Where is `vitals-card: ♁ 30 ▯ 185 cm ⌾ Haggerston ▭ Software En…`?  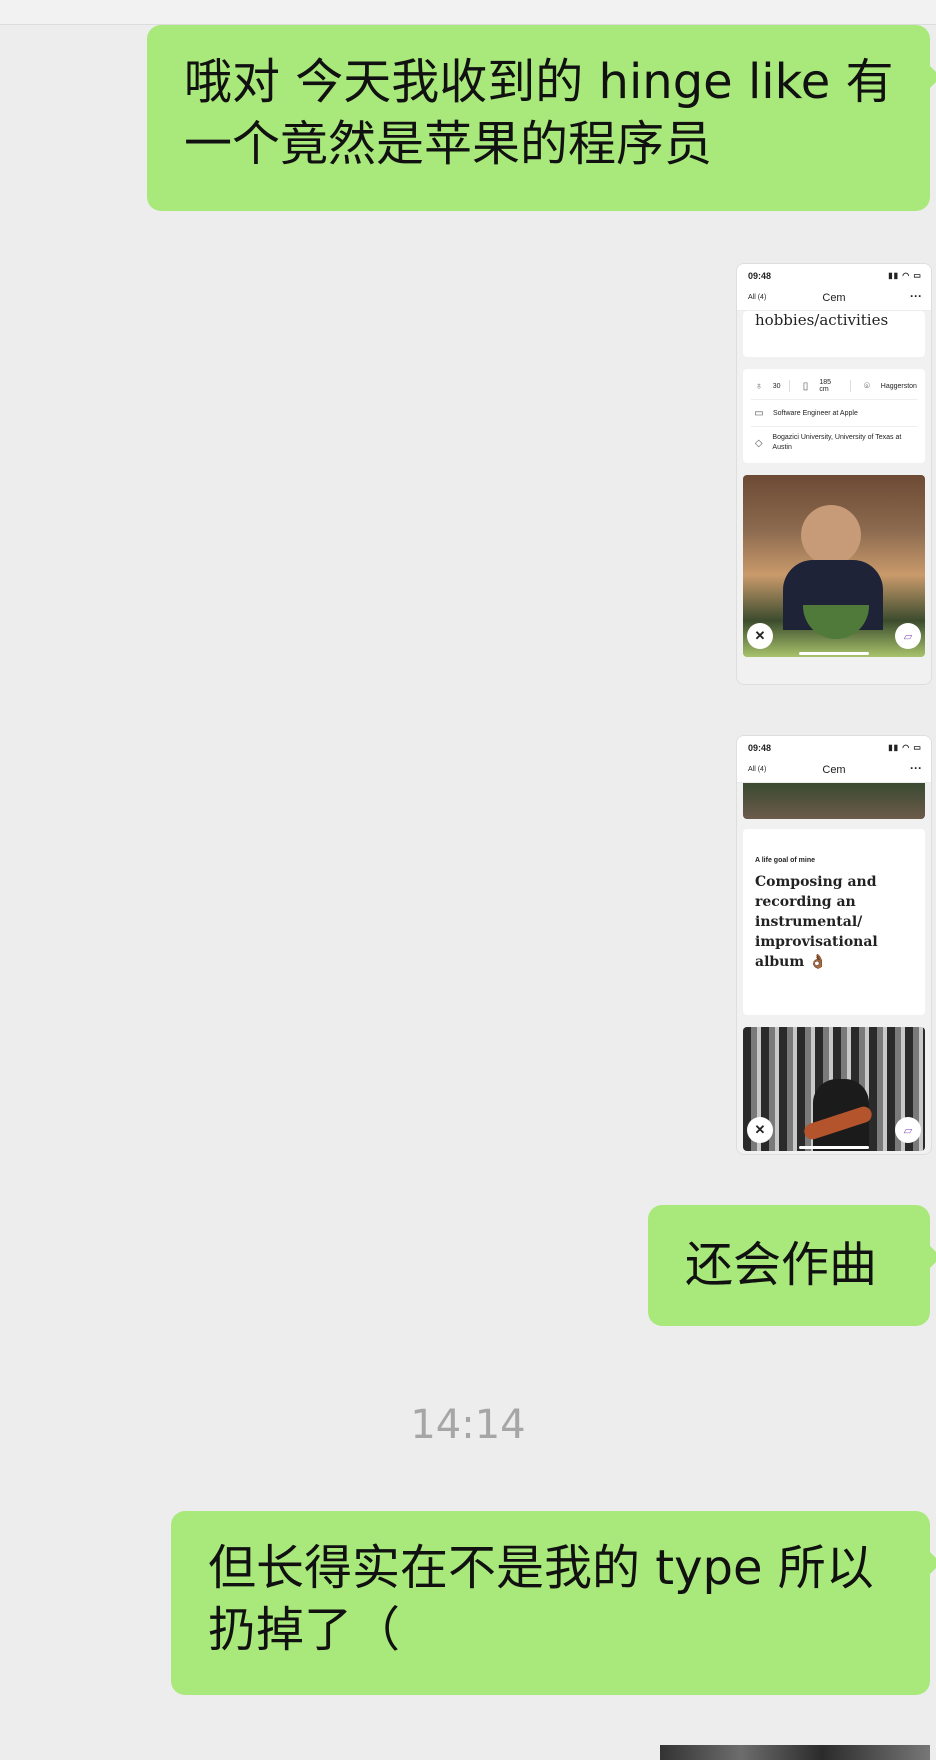 vitals-card: ♁ 30 ▯ 185 cm ⌾ Haggerston ▭ Software En… is located at coordinates (834, 416).